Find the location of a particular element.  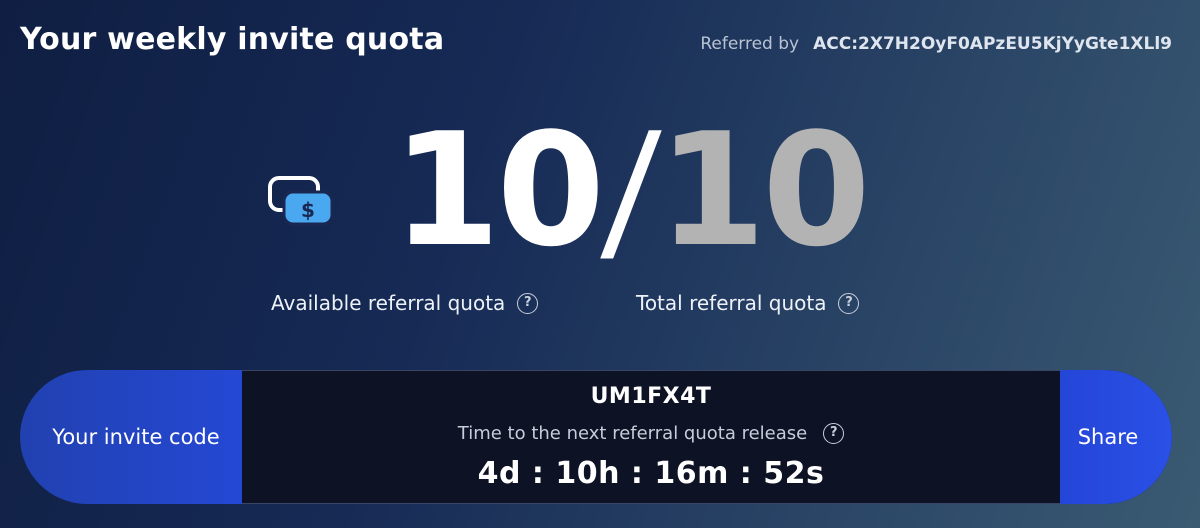

available-quota-label-text: Available referral quota is located at coordinates (388, 303).